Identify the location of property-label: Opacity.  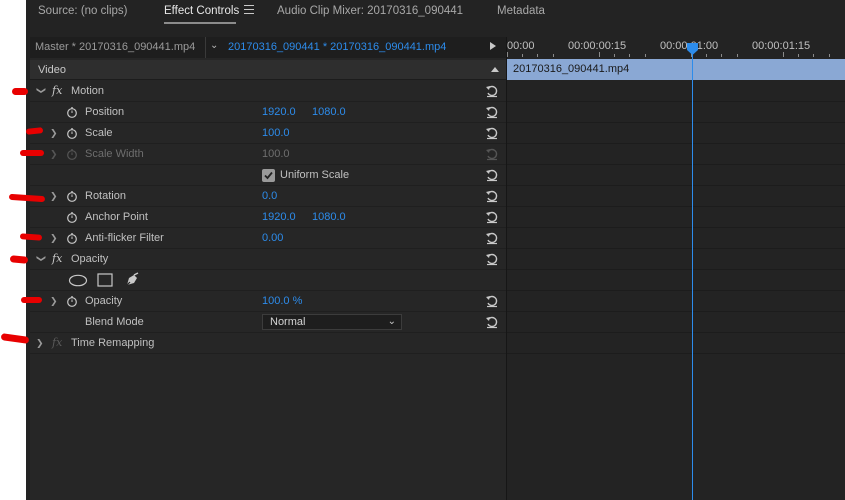
(104, 301).